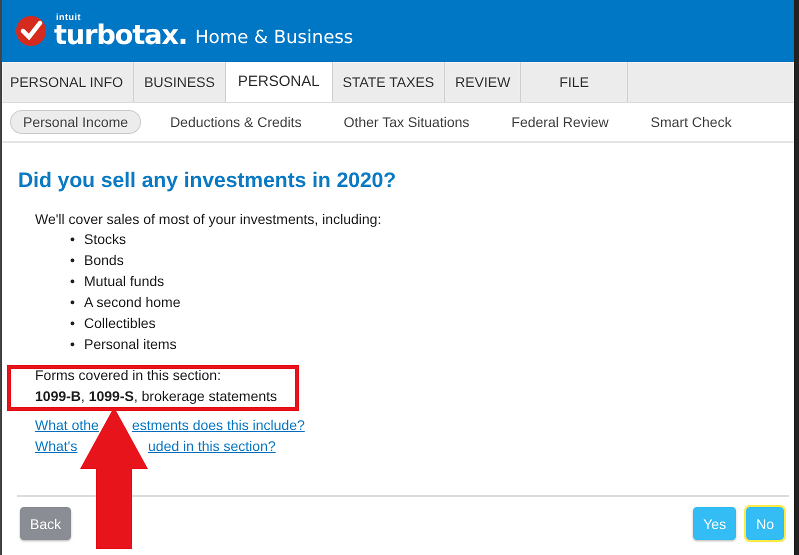  What do you see at coordinates (31, 31) in the screenshot?
I see `checkmark-logo-icon` at bounding box center [31, 31].